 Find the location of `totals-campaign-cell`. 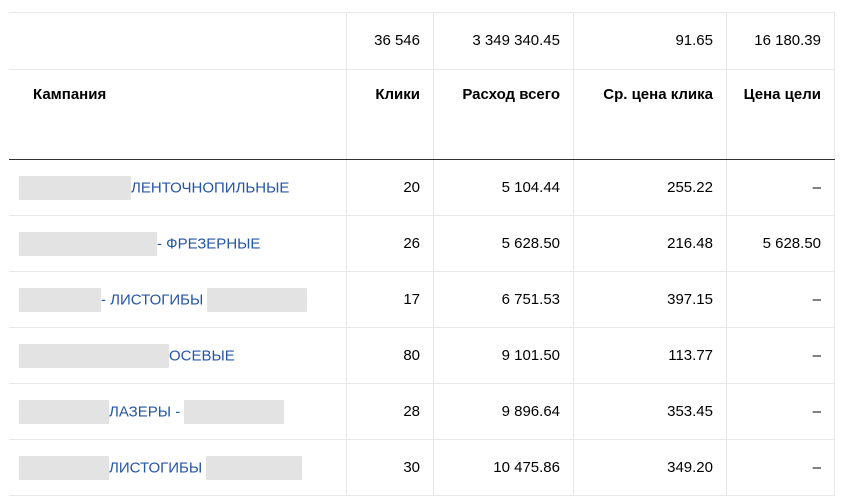

totals-campaign-cell is located at coordinates (177, 41).